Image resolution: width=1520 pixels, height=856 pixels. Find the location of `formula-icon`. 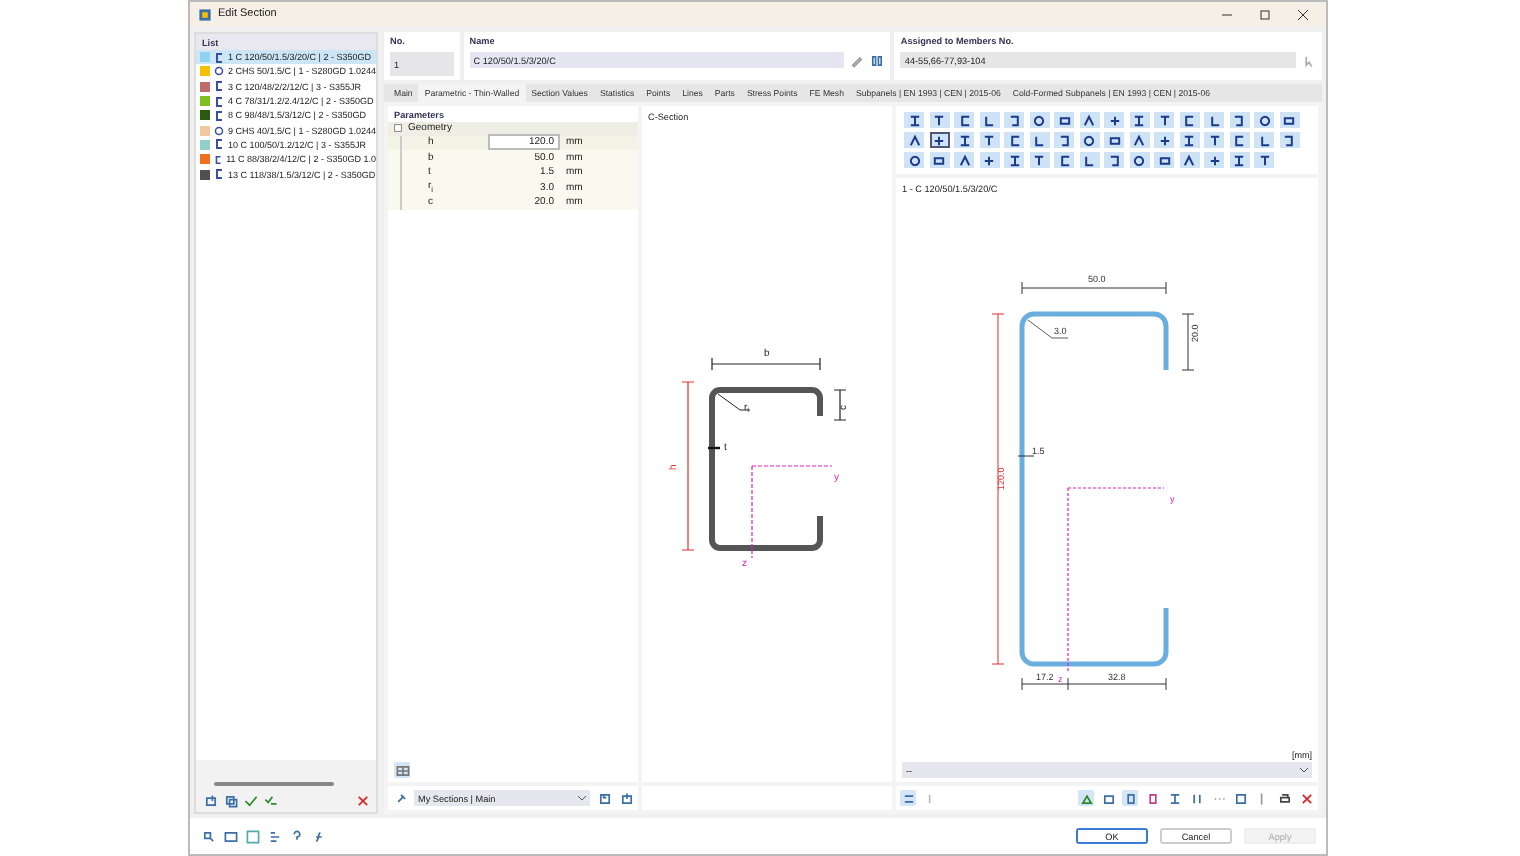

formula-icon is located at coordinates (318, 836).